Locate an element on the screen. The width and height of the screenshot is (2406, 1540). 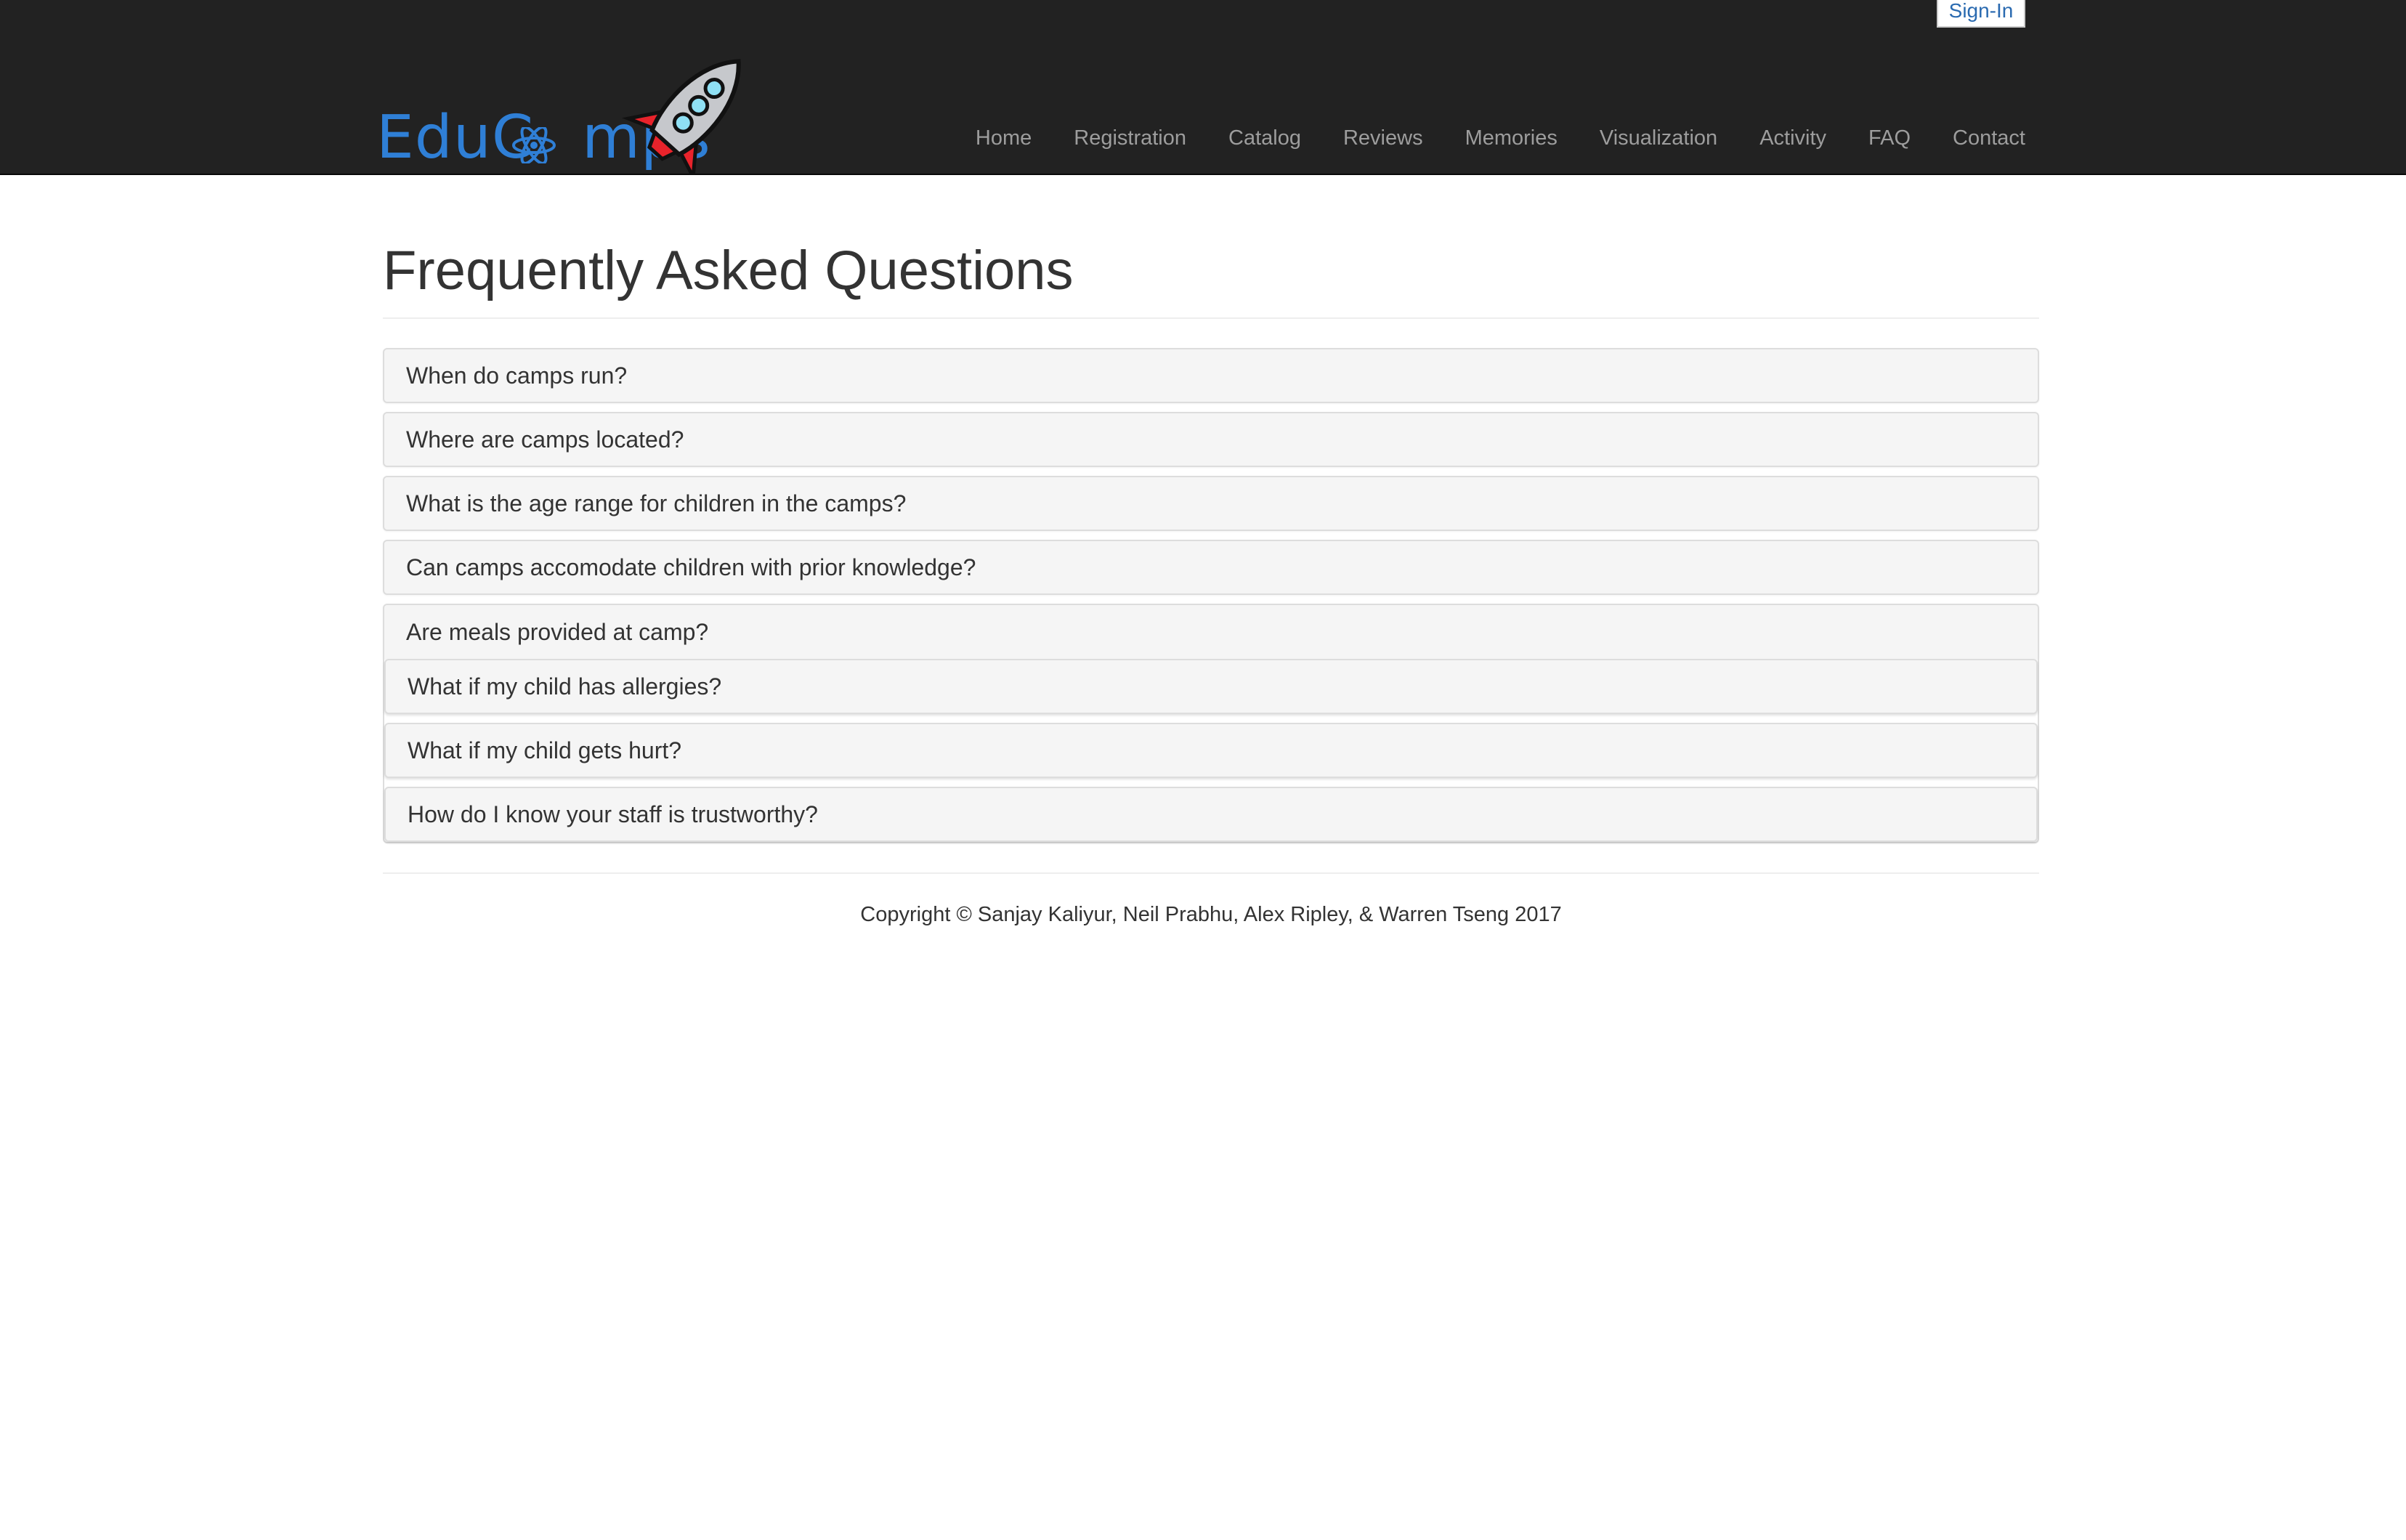
nav-contact: Contact is located at coordinates (1978, 138).